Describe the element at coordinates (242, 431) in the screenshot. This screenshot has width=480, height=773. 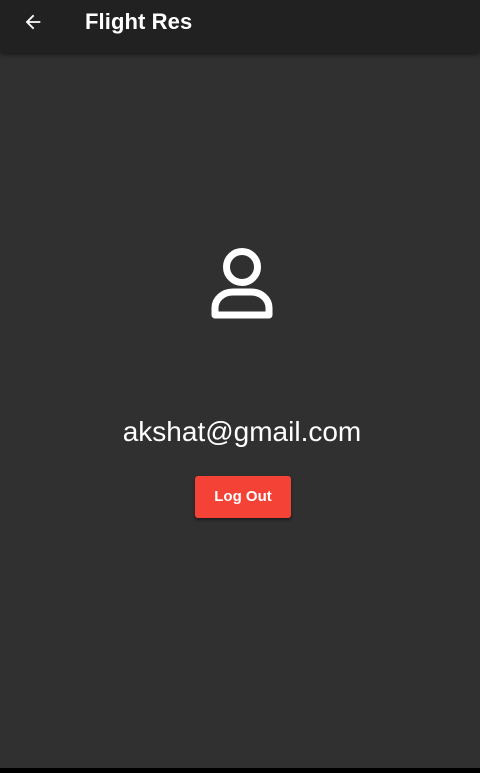
I see `user-email: akshat@gmail.com` at that location.